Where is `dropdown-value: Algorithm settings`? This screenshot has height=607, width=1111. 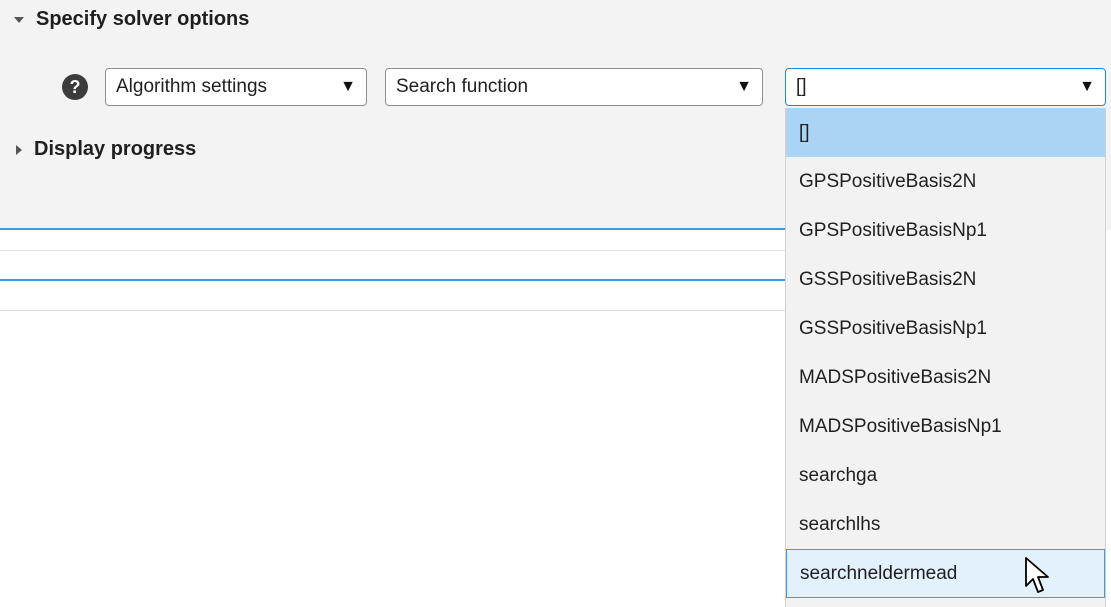
dropdown-value: Algorithm settings is located at coordinates (192, 86).